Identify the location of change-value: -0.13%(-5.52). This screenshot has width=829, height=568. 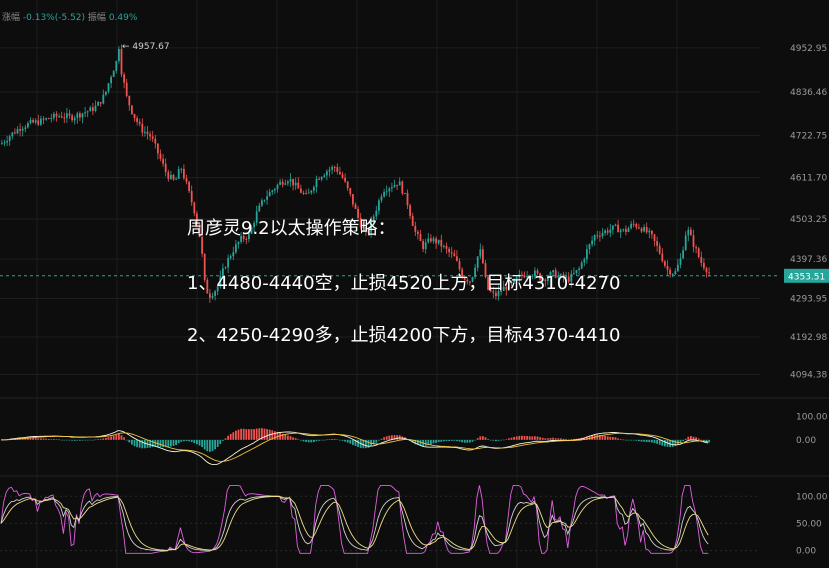
(54, 18).